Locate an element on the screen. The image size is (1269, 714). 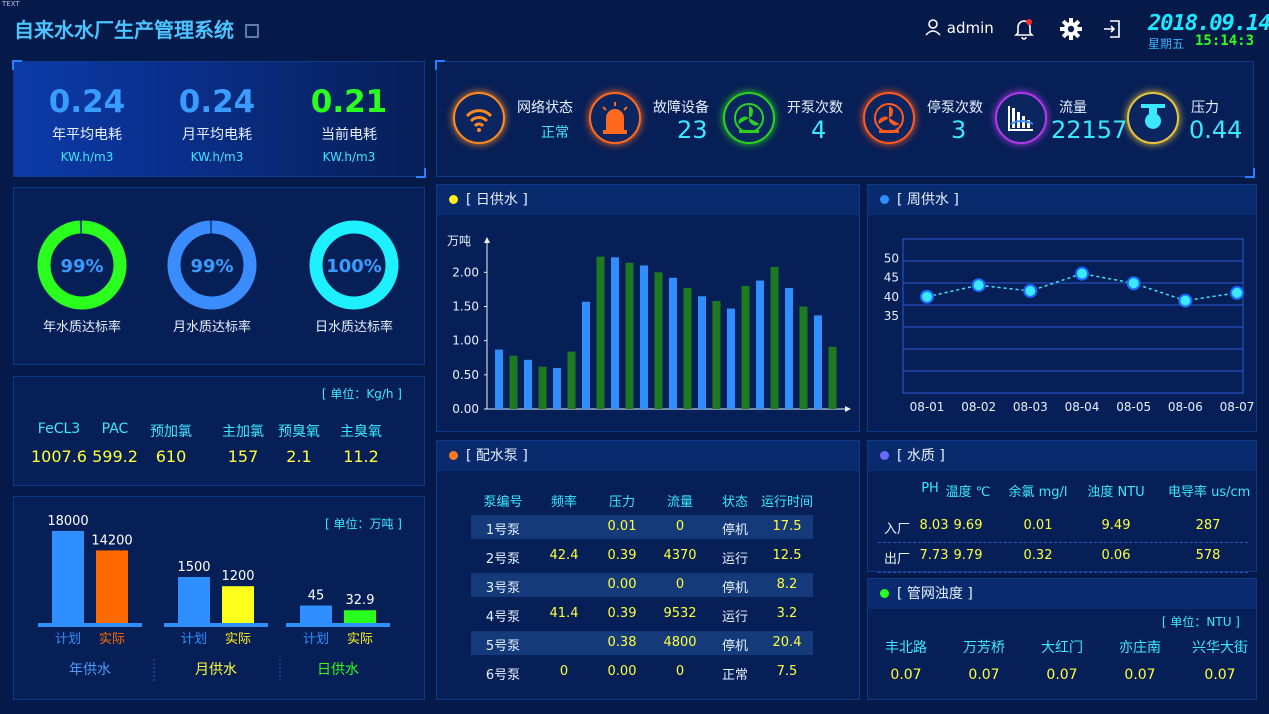
supply-actual-label: 实际 is located at coordinates (238, 639).